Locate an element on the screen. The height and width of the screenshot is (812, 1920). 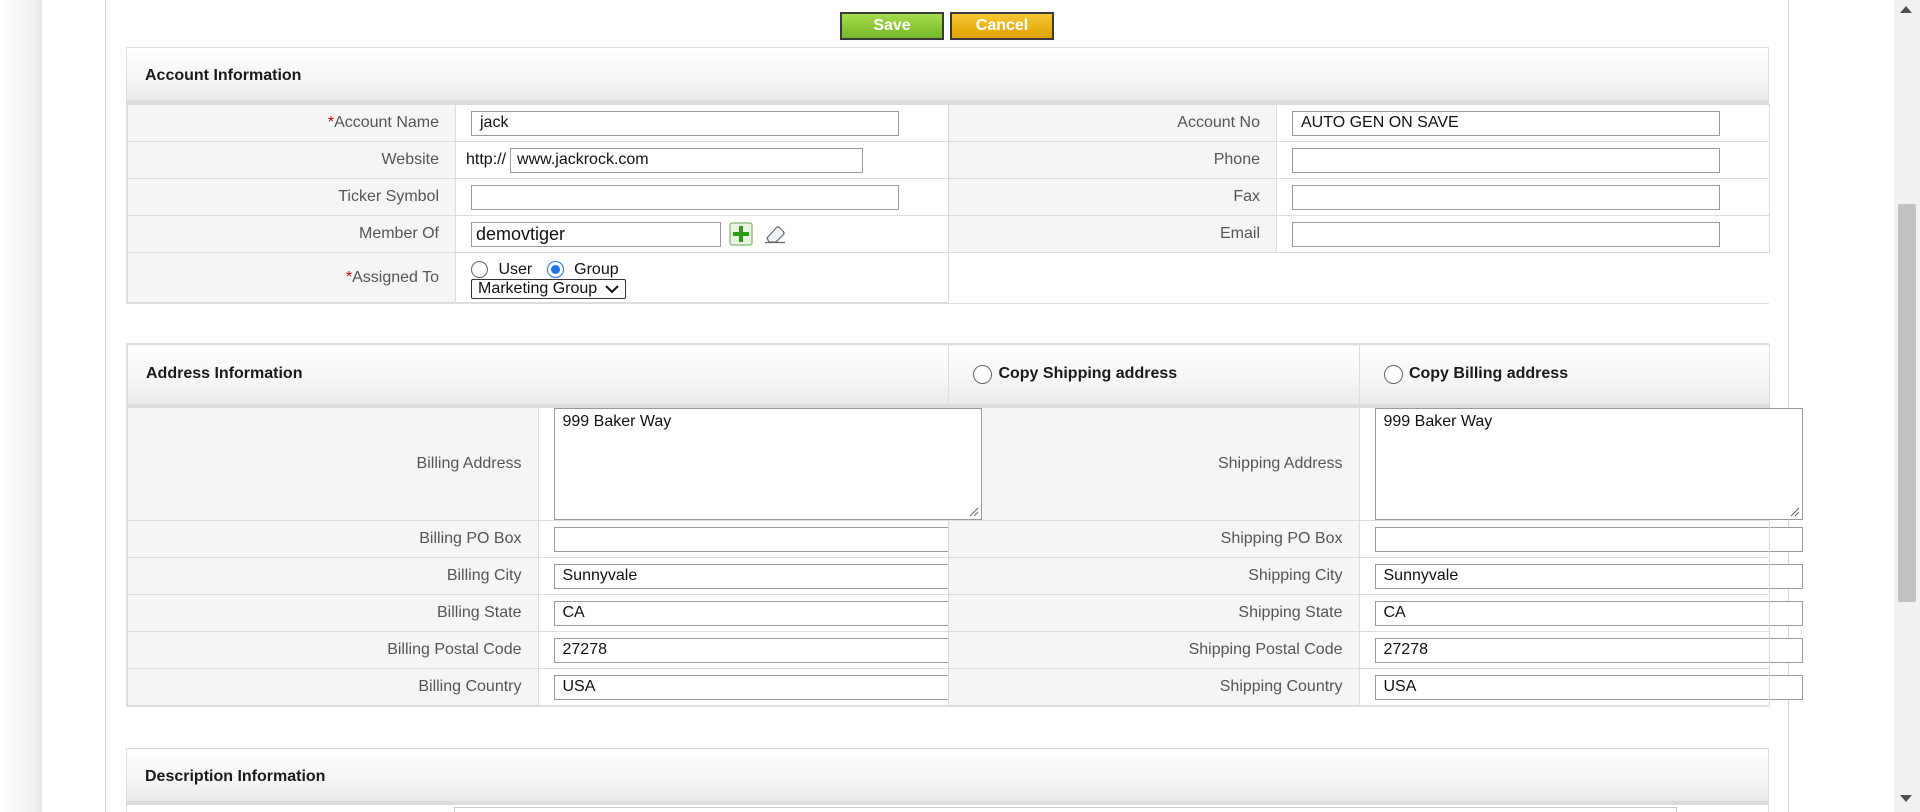
assigned-to-cell: User Group Marketing Group is located at coordinates (702, 277).